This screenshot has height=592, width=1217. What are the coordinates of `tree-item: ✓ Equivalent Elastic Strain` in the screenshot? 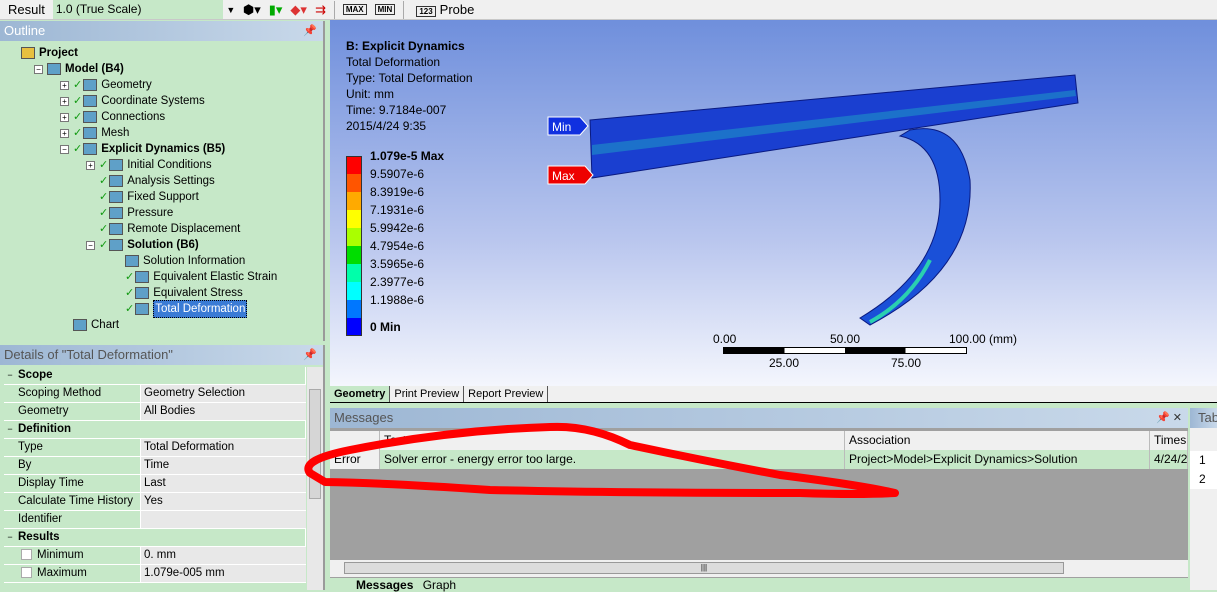 It's located at (194, 277).